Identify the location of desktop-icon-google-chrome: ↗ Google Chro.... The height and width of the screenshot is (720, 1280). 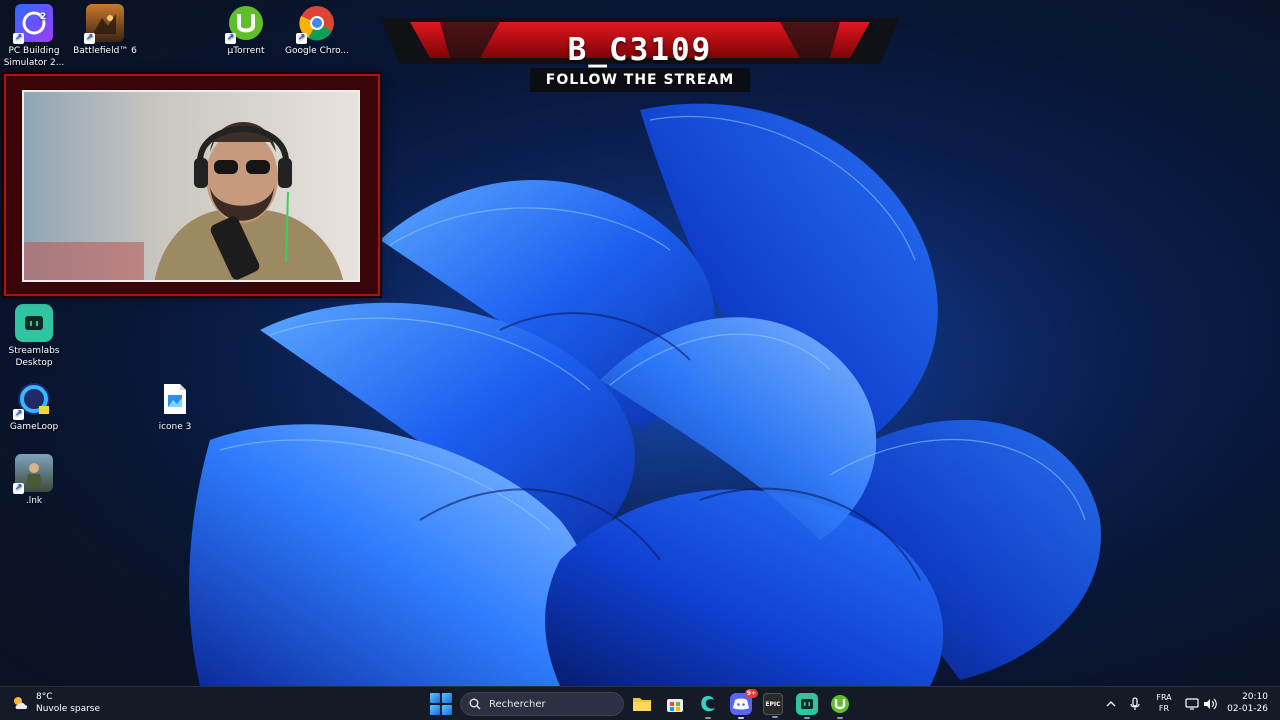
(317, 30).